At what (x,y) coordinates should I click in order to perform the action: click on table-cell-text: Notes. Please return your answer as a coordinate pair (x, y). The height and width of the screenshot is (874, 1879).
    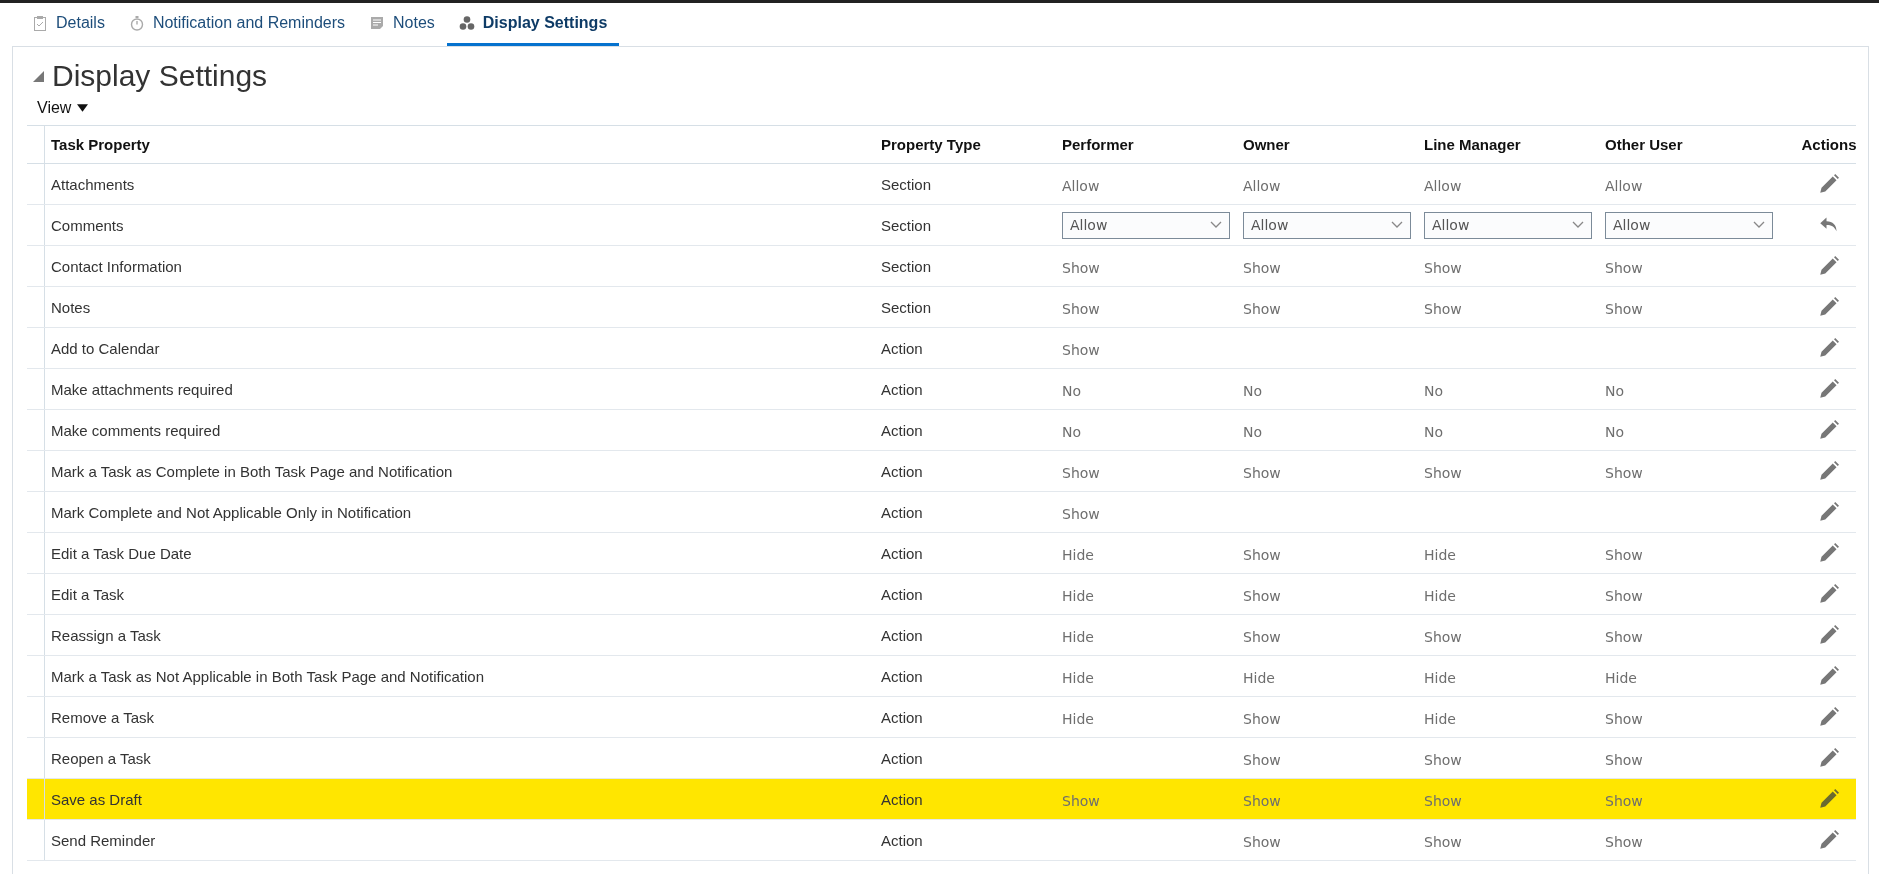
    Looking at the image, I should click on (71, 307).